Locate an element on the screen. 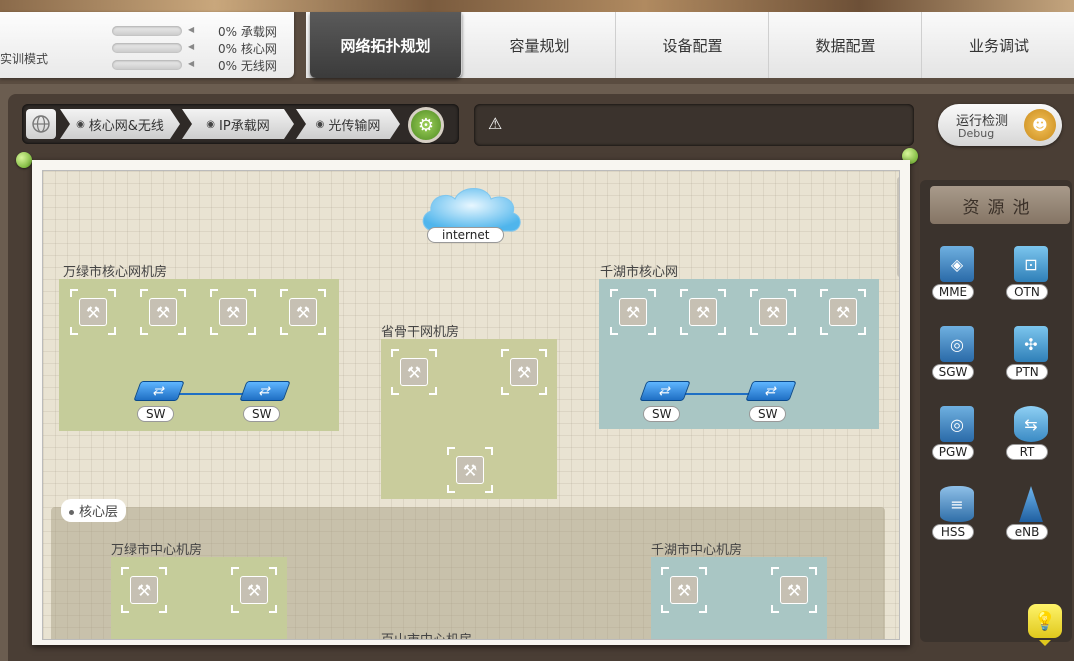  progress-text: 0% 核心网 is located at coordinates (247, 49).